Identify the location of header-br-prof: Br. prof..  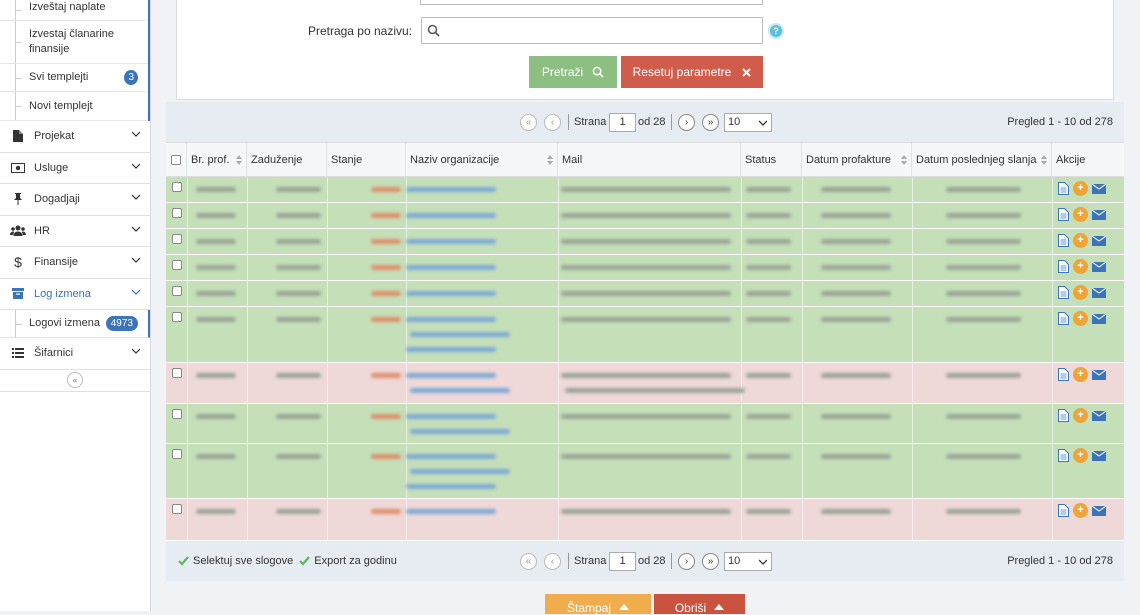
(217, 160).